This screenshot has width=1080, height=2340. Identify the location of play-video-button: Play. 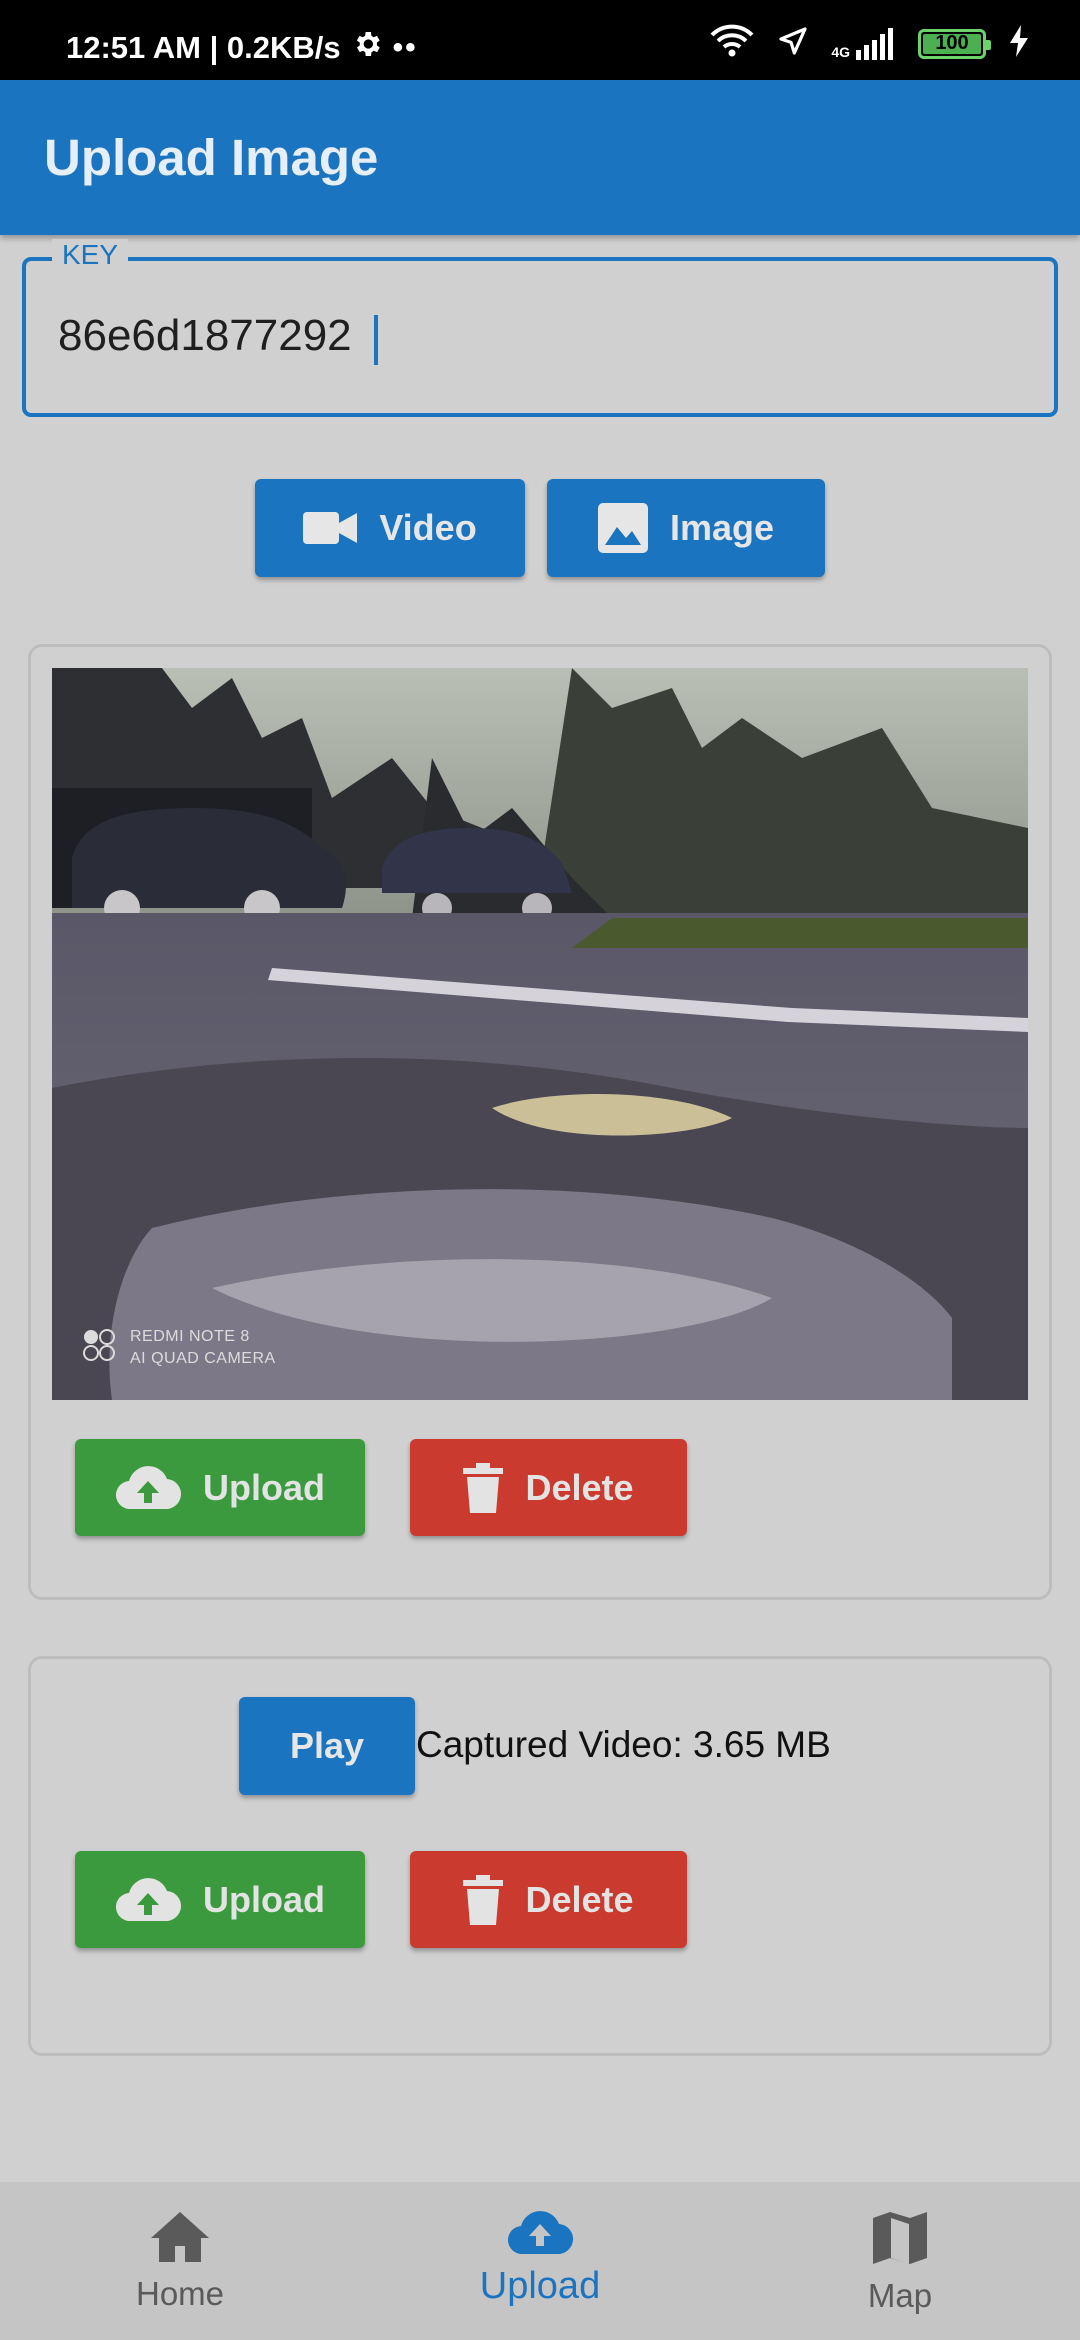
(327, 1746).